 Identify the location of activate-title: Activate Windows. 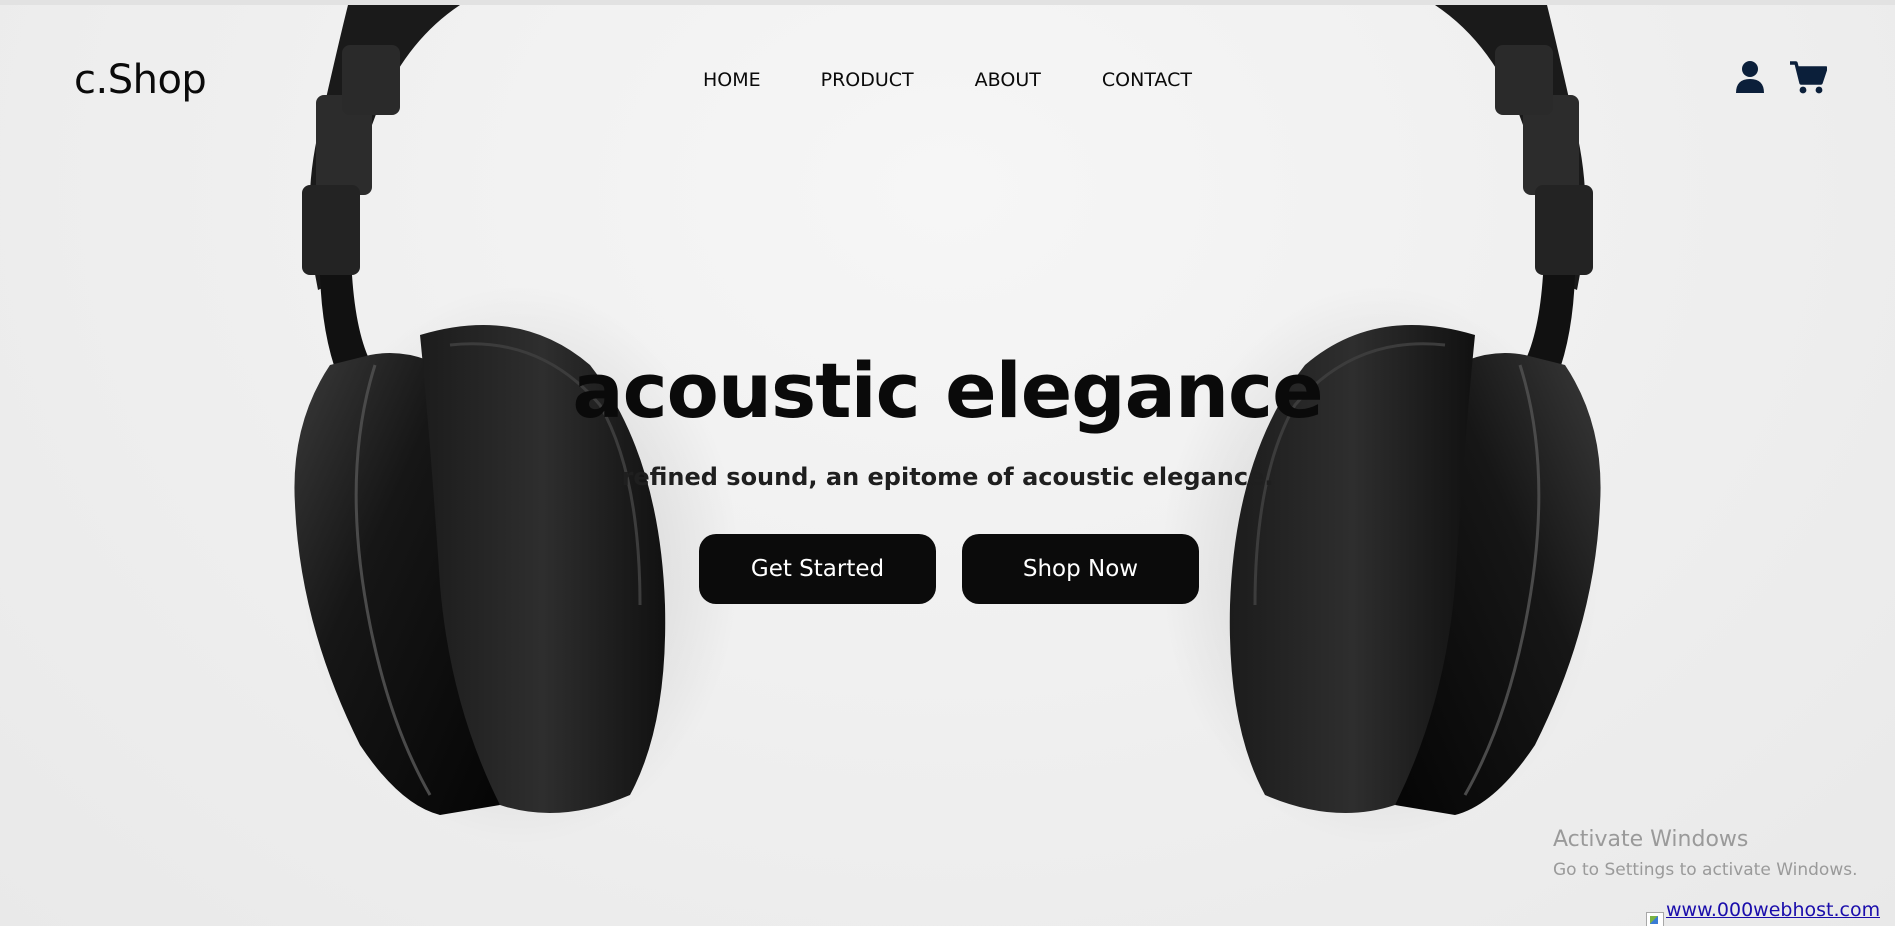
(1651, 839).